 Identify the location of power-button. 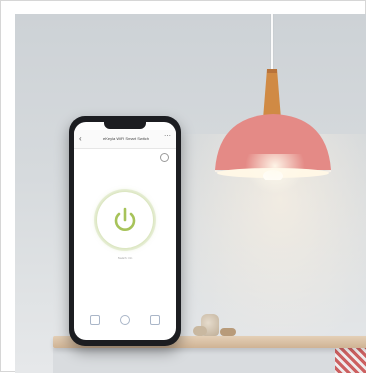
(125, 220).